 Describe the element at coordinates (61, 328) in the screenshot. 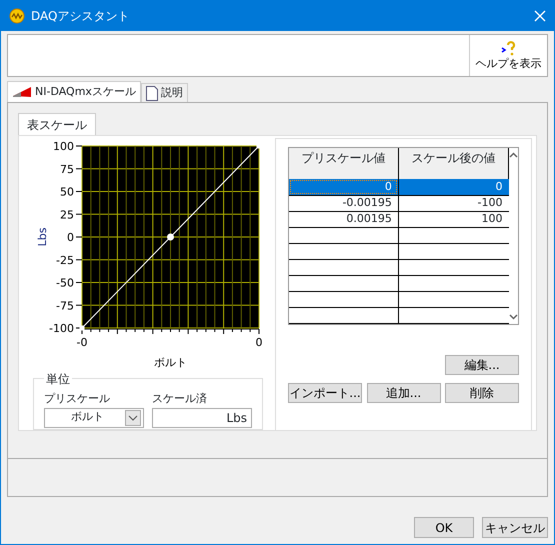

I see `y-tick-label: -100` at that location.